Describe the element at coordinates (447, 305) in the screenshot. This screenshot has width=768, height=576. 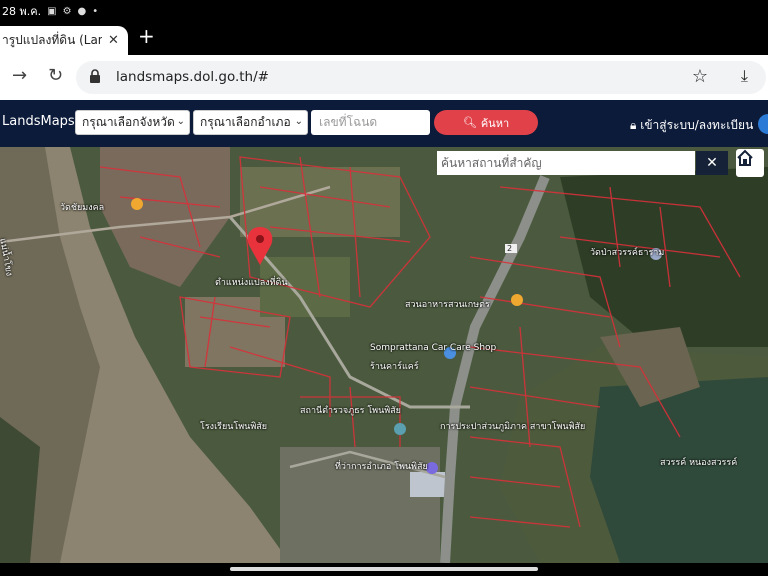
I see `map-label-restaurant: สวนอาหารสวนเกษตร` at that location.